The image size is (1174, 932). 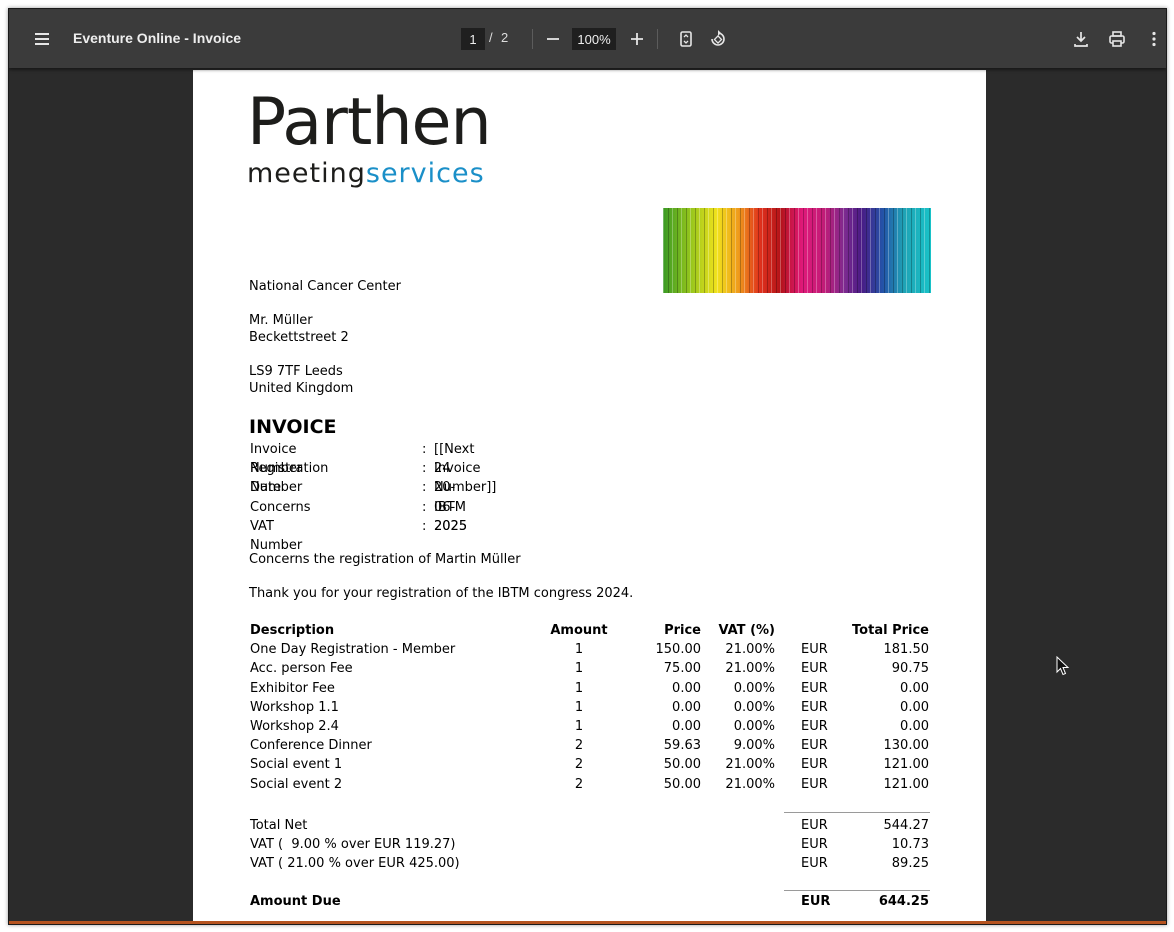 What do you see at coordinates (279, 825) in the screenshot?
I see `totals-label: Total Net` at bounding box center [279, 825].